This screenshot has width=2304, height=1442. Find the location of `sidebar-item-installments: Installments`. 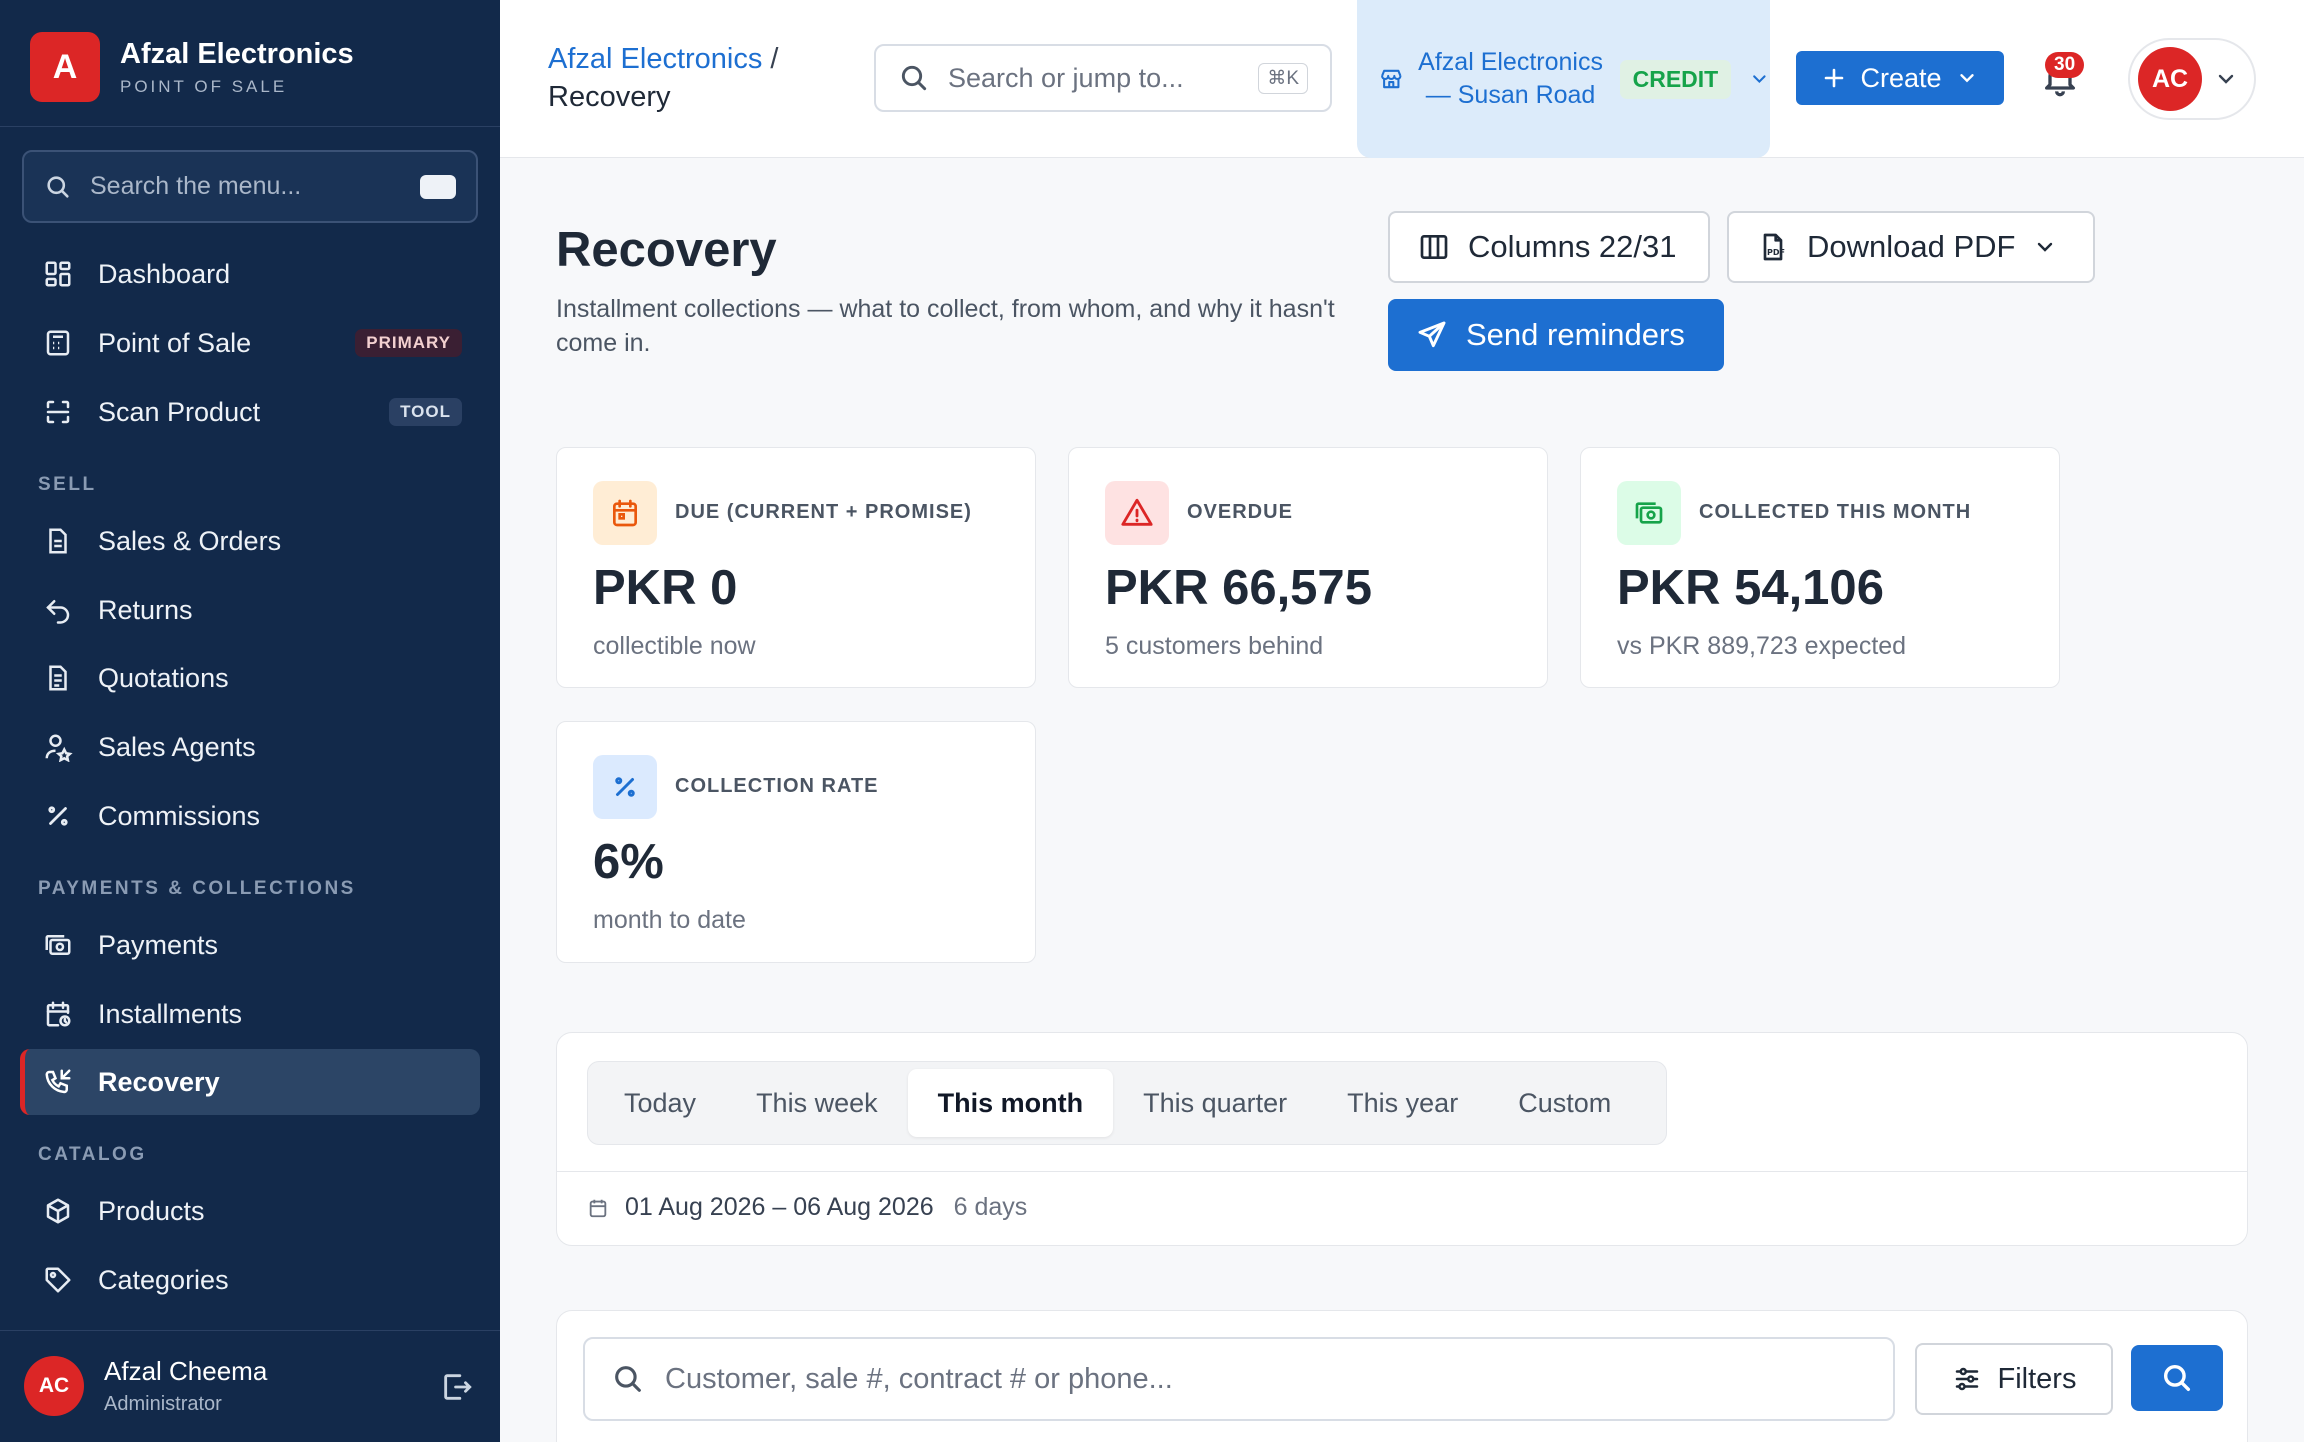

sidebar-item-installments: Installments is located at coordinates (250, 1014).